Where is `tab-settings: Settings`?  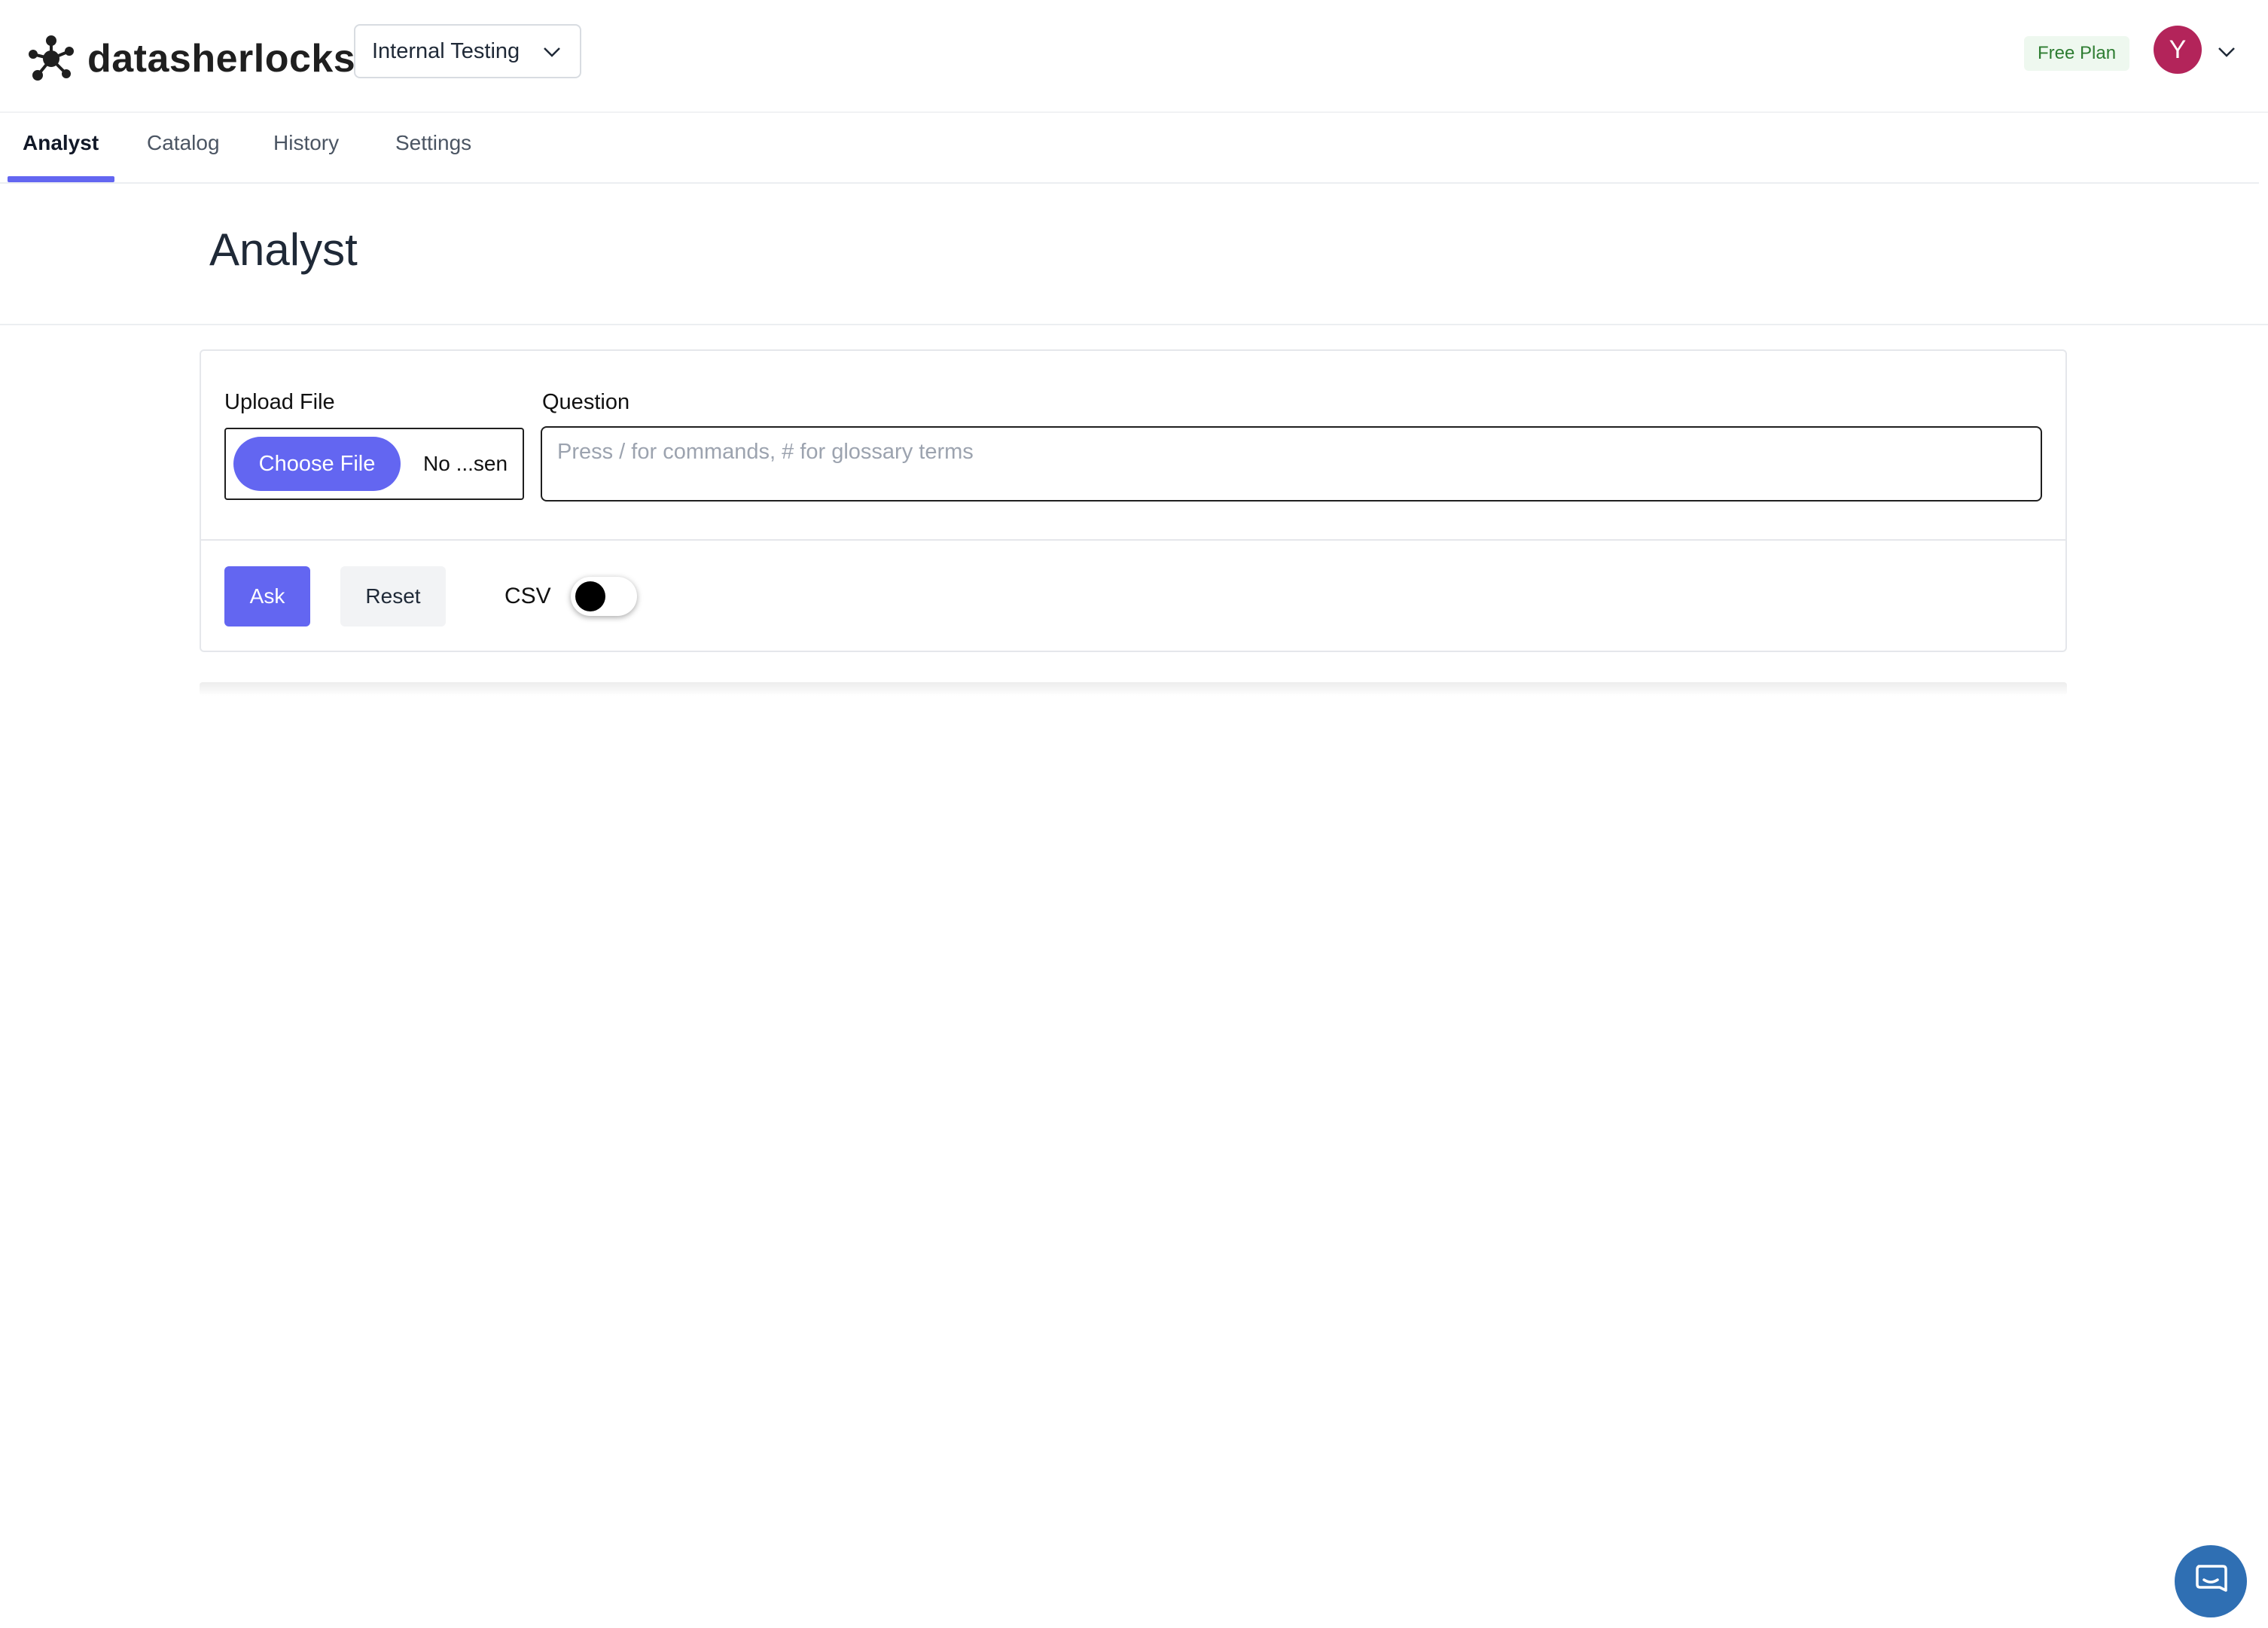 tab-settings: Settings is located at coordinates (433, 156).